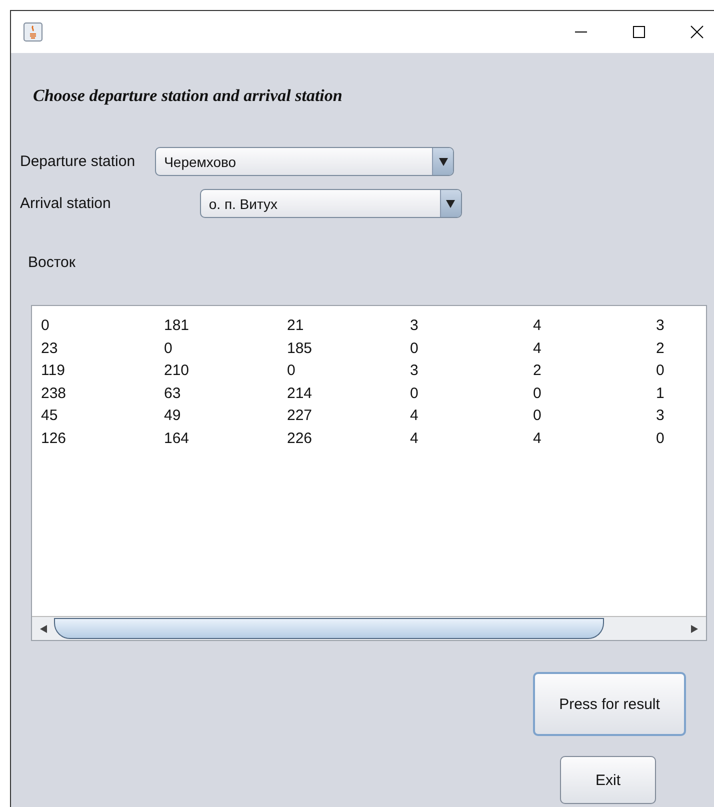  Describe the element at coordinates (331, 203) in the screenshot. I see `arrival-dropdown: о. п. Витух` at that location.